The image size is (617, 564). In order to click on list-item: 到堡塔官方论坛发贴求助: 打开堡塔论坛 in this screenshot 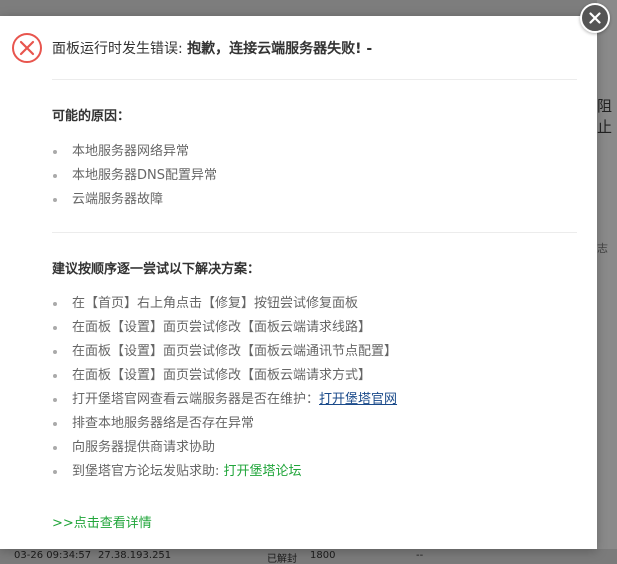, I will do `click(224, 472)`.